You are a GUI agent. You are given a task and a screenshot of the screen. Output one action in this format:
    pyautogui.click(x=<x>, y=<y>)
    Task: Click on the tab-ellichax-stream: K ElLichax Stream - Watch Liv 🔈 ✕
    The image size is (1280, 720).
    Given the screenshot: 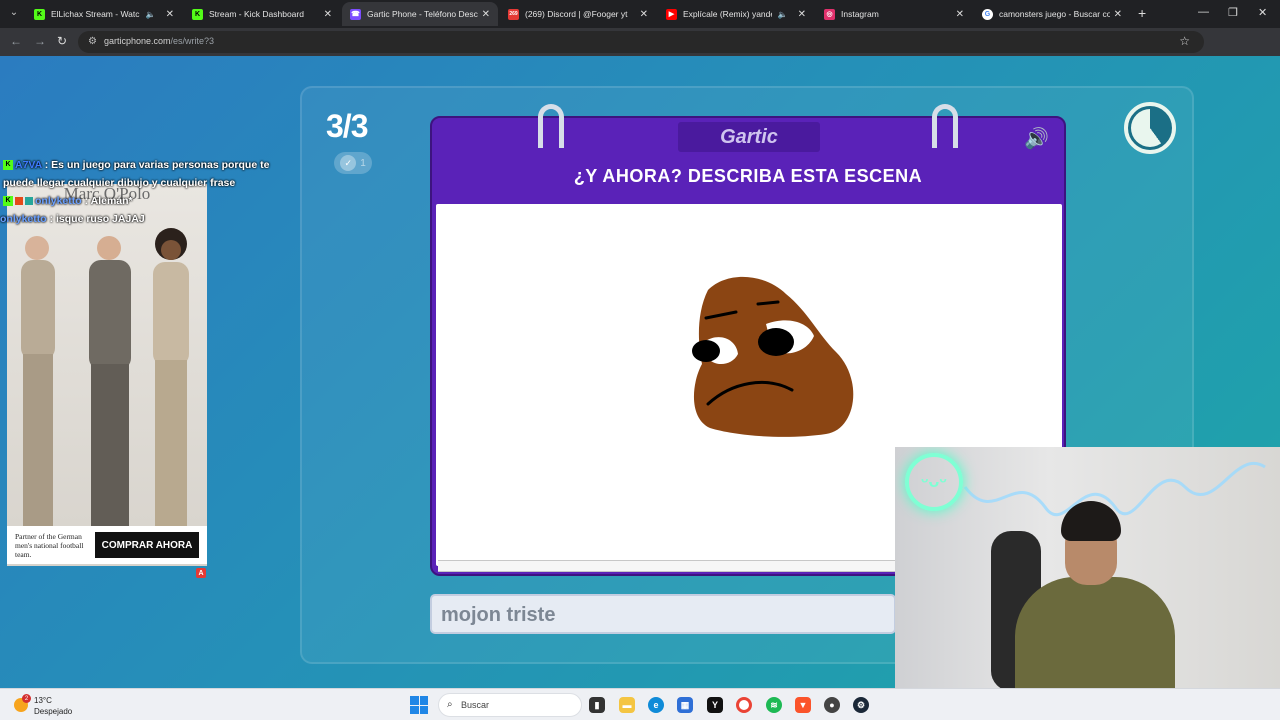 What is the action you would take?
    pyautogui.click(x=104, y=14)
    